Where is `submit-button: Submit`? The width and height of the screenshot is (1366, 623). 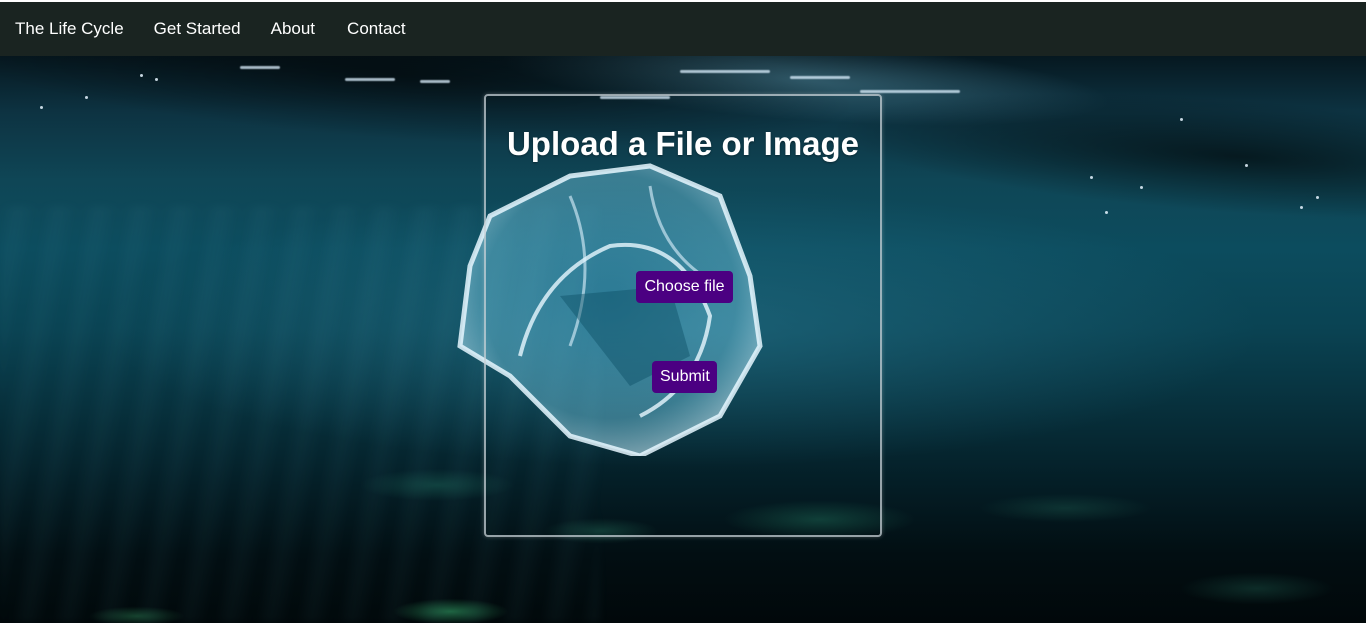 submit-button: Submit is located at coordinates (684, 377).